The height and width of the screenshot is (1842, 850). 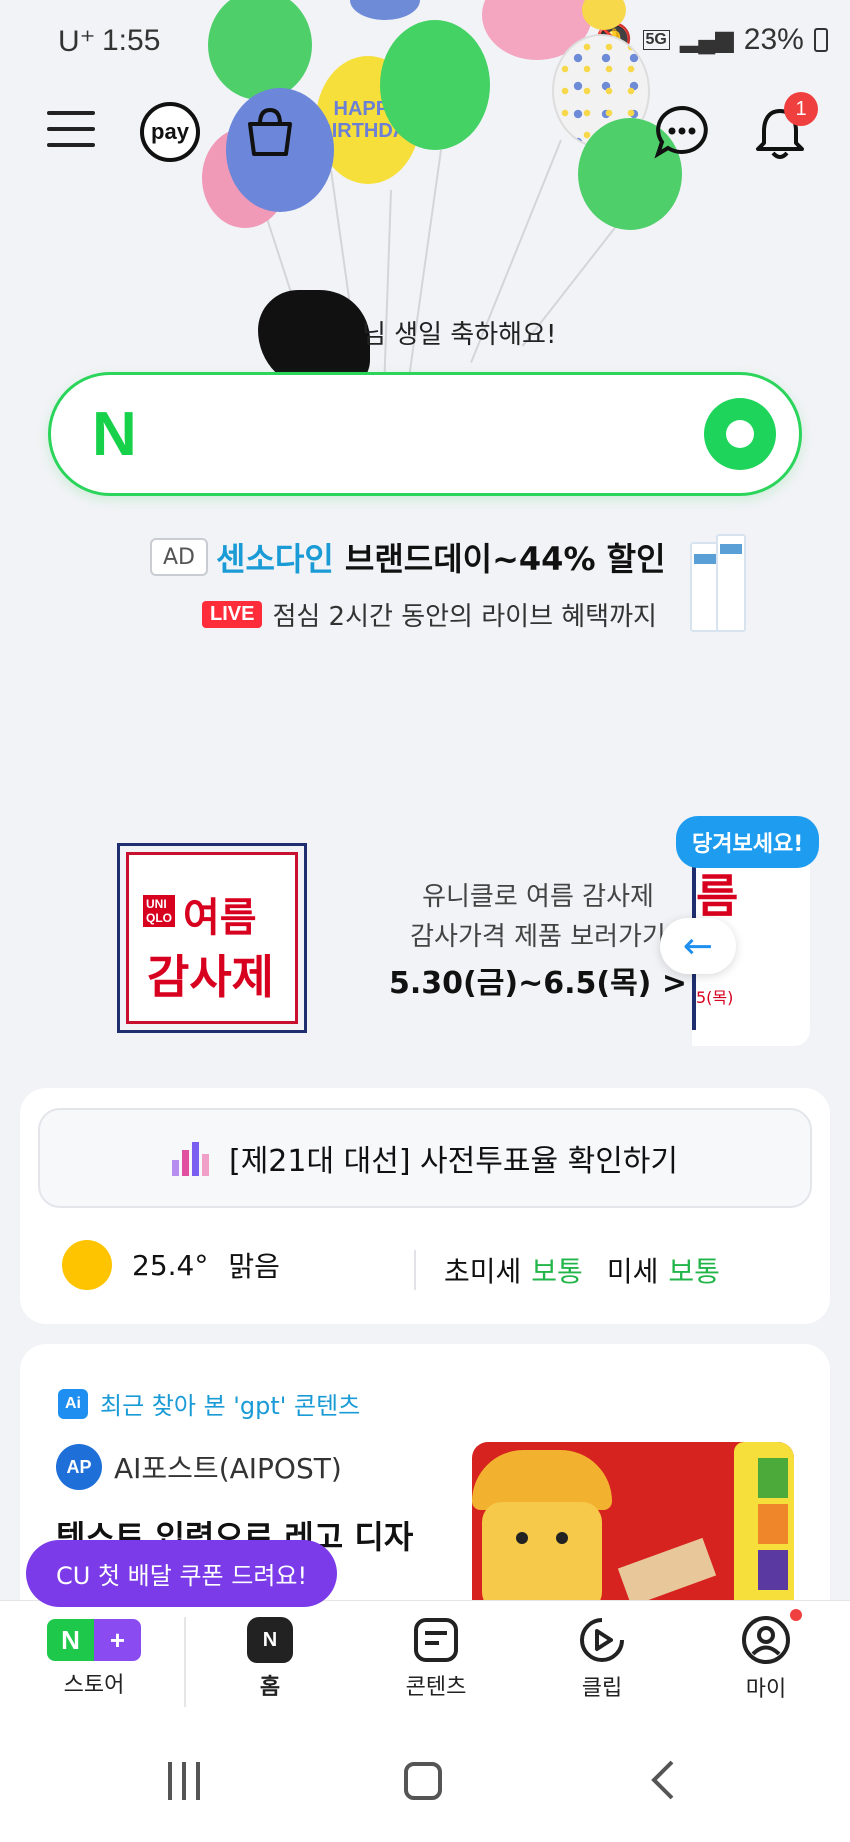 I want to click on signal-icon: ▂▄▆, so click(x=706, y=39).